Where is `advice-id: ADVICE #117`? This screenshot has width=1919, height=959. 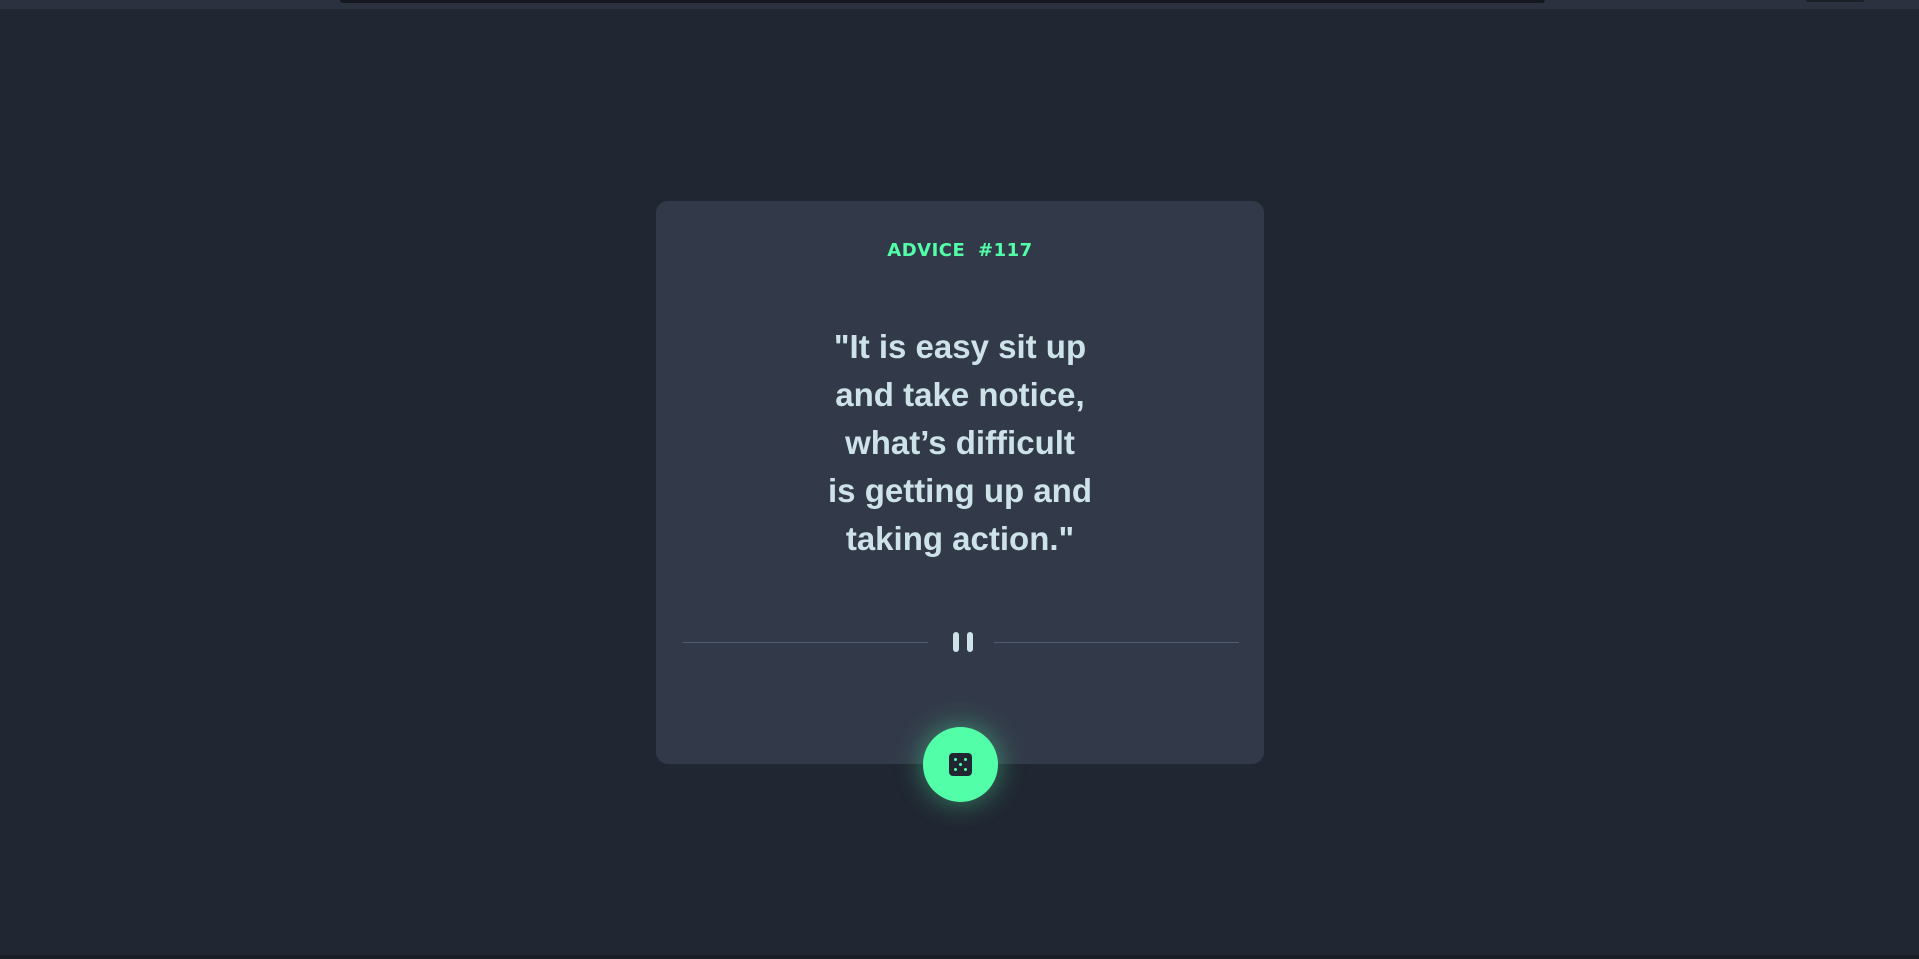
advice-id: ADVICE #117 is located at coordinates (960, 250).